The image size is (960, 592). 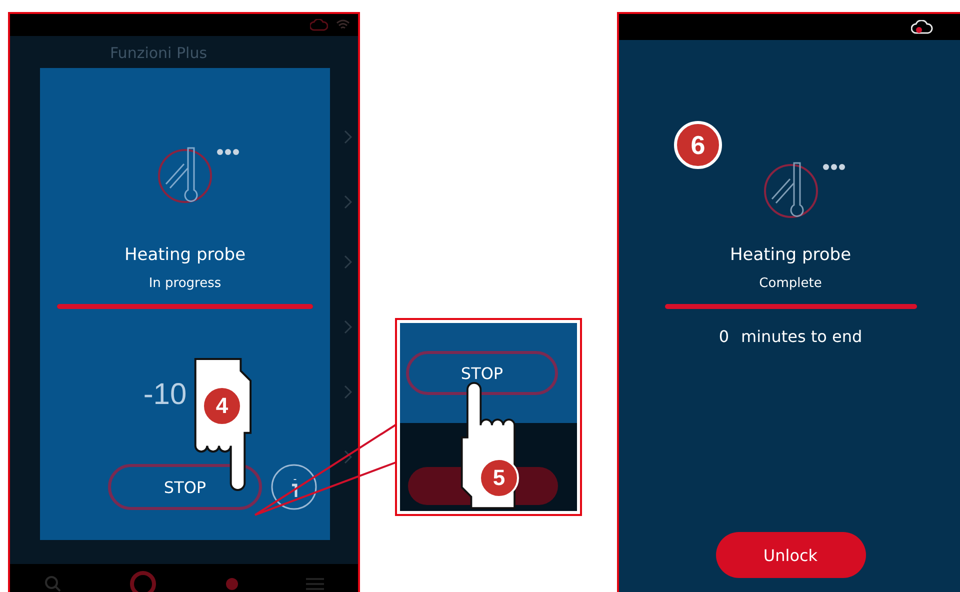 I want to click on wifi-icon, so click(x=343, y=25).